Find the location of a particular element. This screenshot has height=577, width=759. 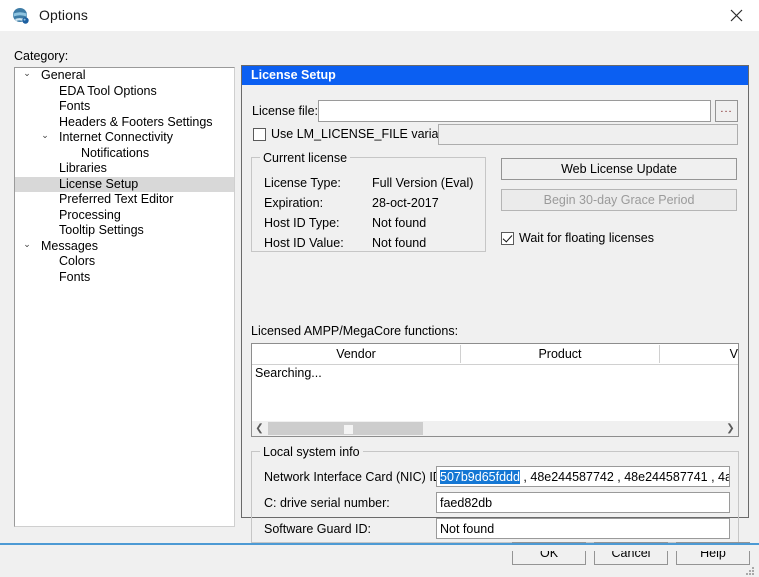

sidebar-item-internet-connectivity: ⌄ Internet Connectivity is located at coordinates (124, 138).